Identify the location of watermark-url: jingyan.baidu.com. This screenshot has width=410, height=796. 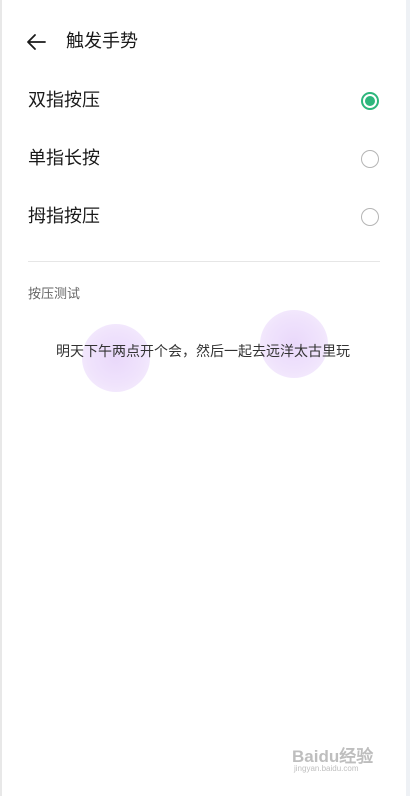
(326, 768).